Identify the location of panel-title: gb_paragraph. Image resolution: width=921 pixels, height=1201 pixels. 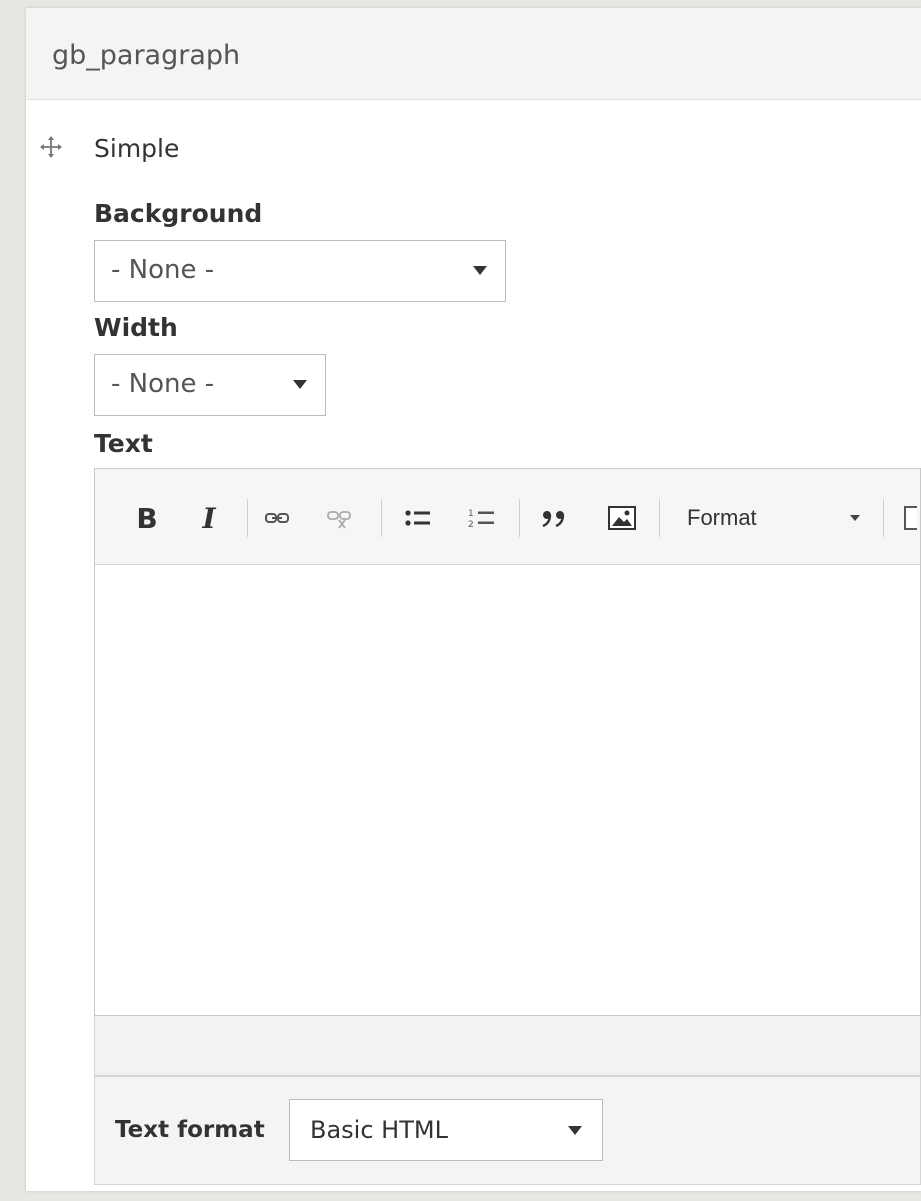
(146, 55).